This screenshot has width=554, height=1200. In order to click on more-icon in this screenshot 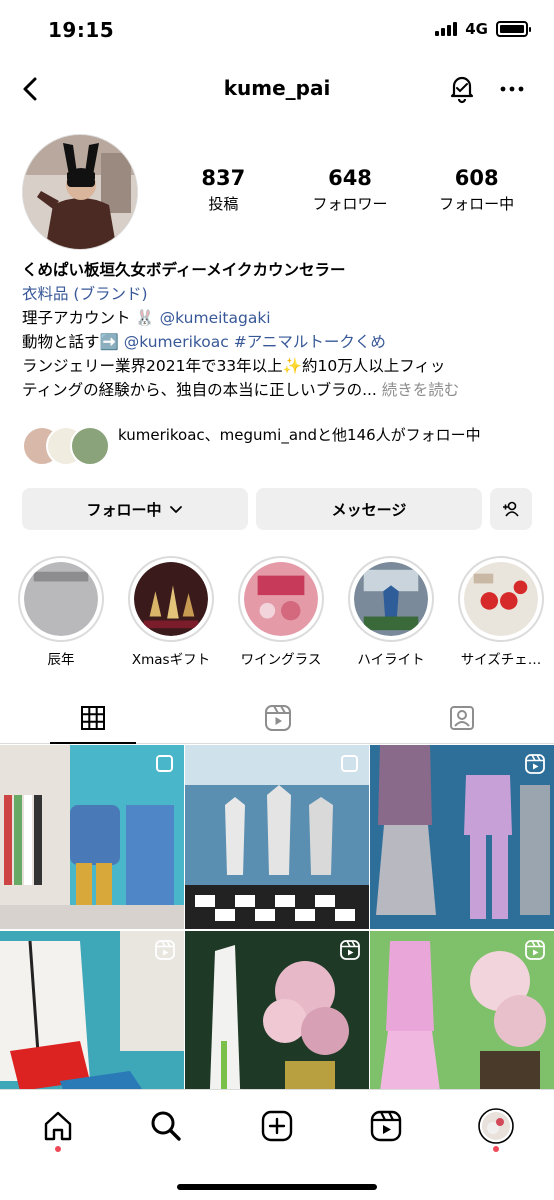, I will do `click(512, 89)`.